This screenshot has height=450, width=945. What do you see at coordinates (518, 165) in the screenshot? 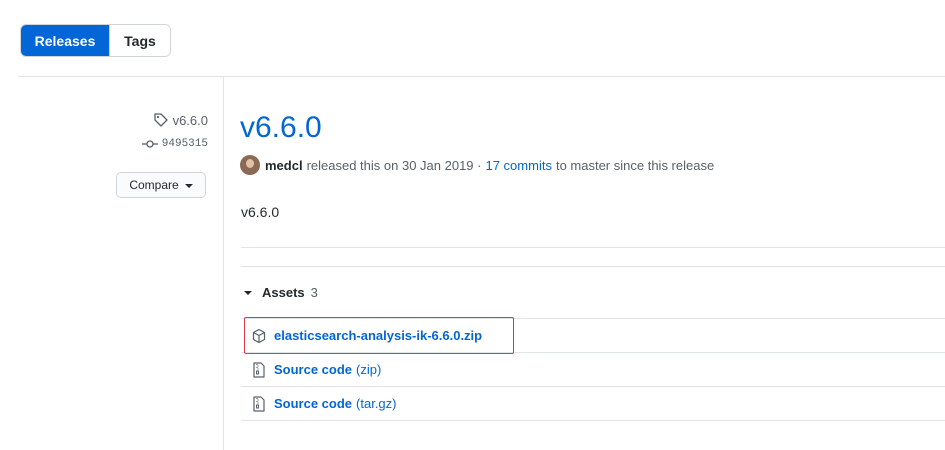
I see `commits-link: 17 commits` at bounding box center [518, 165].